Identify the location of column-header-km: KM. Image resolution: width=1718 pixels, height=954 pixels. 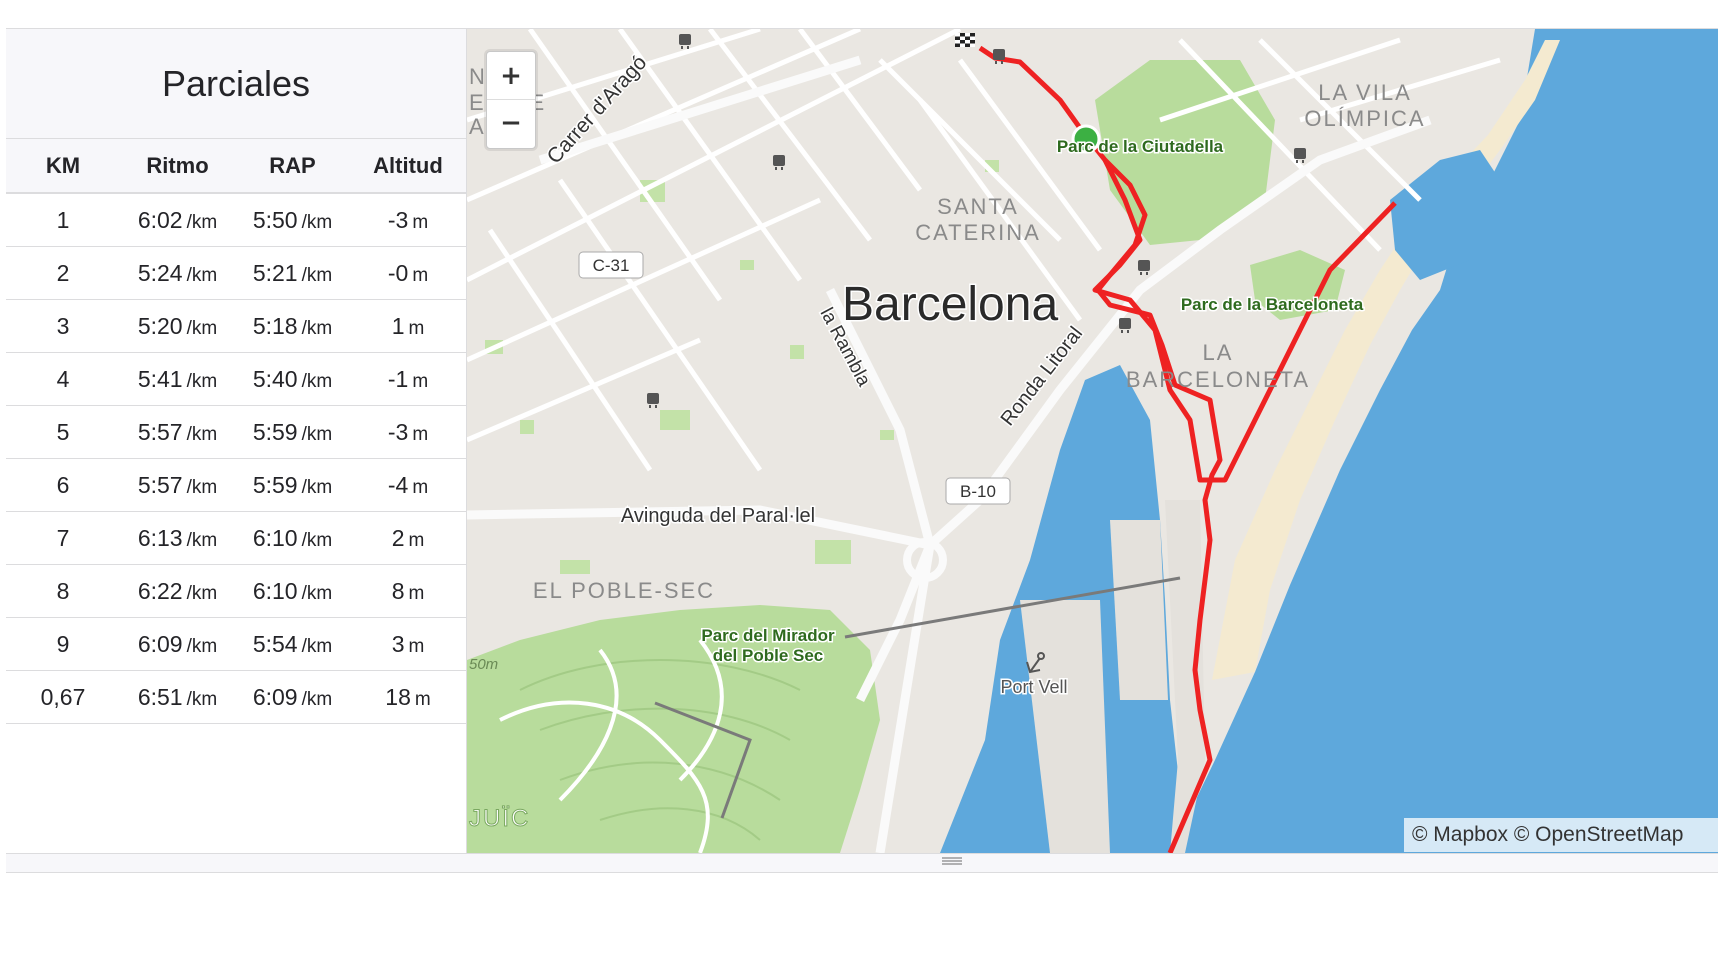
(63, 166).